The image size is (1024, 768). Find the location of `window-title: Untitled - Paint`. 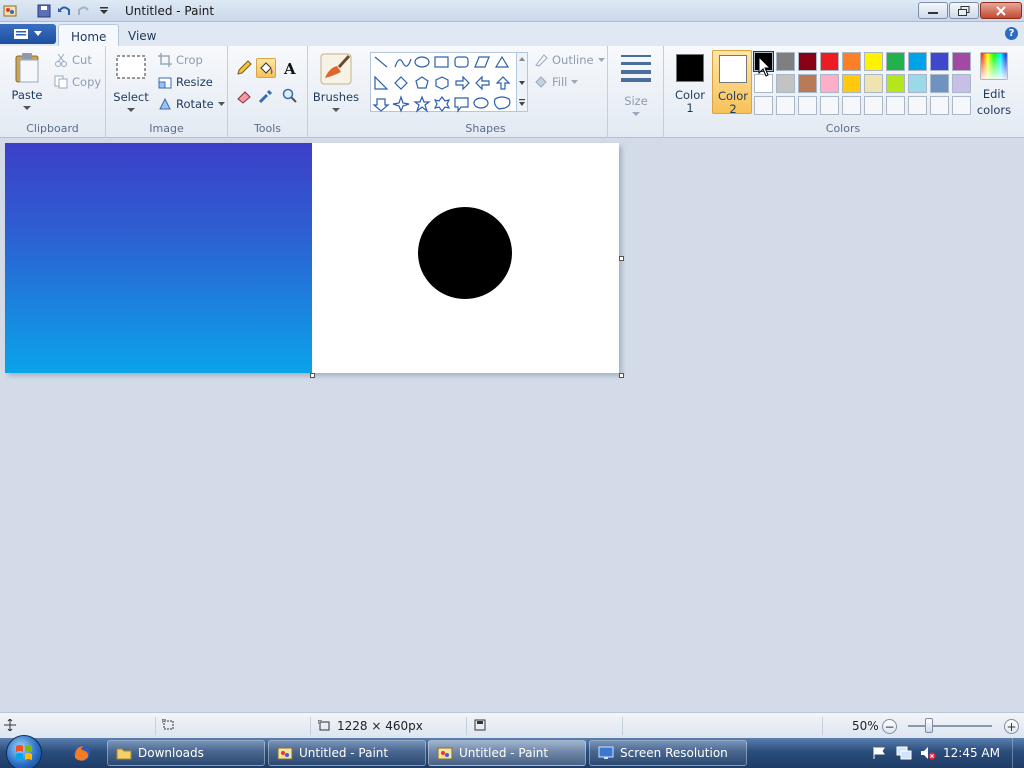

window-title: Untitled - Paint is located at coordinates (170, 11).